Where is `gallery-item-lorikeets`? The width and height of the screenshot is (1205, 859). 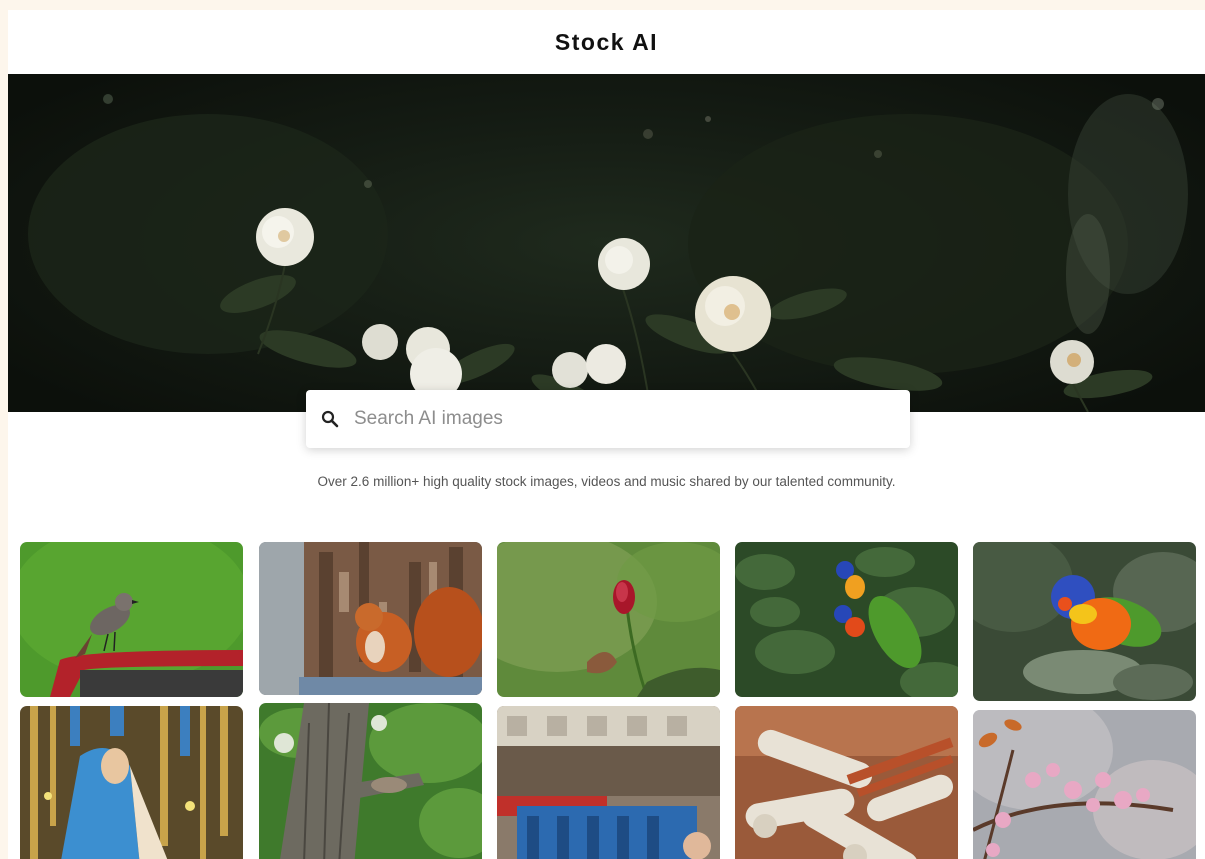 gallery-item-lorikeets is located at coordinates (846, 619).